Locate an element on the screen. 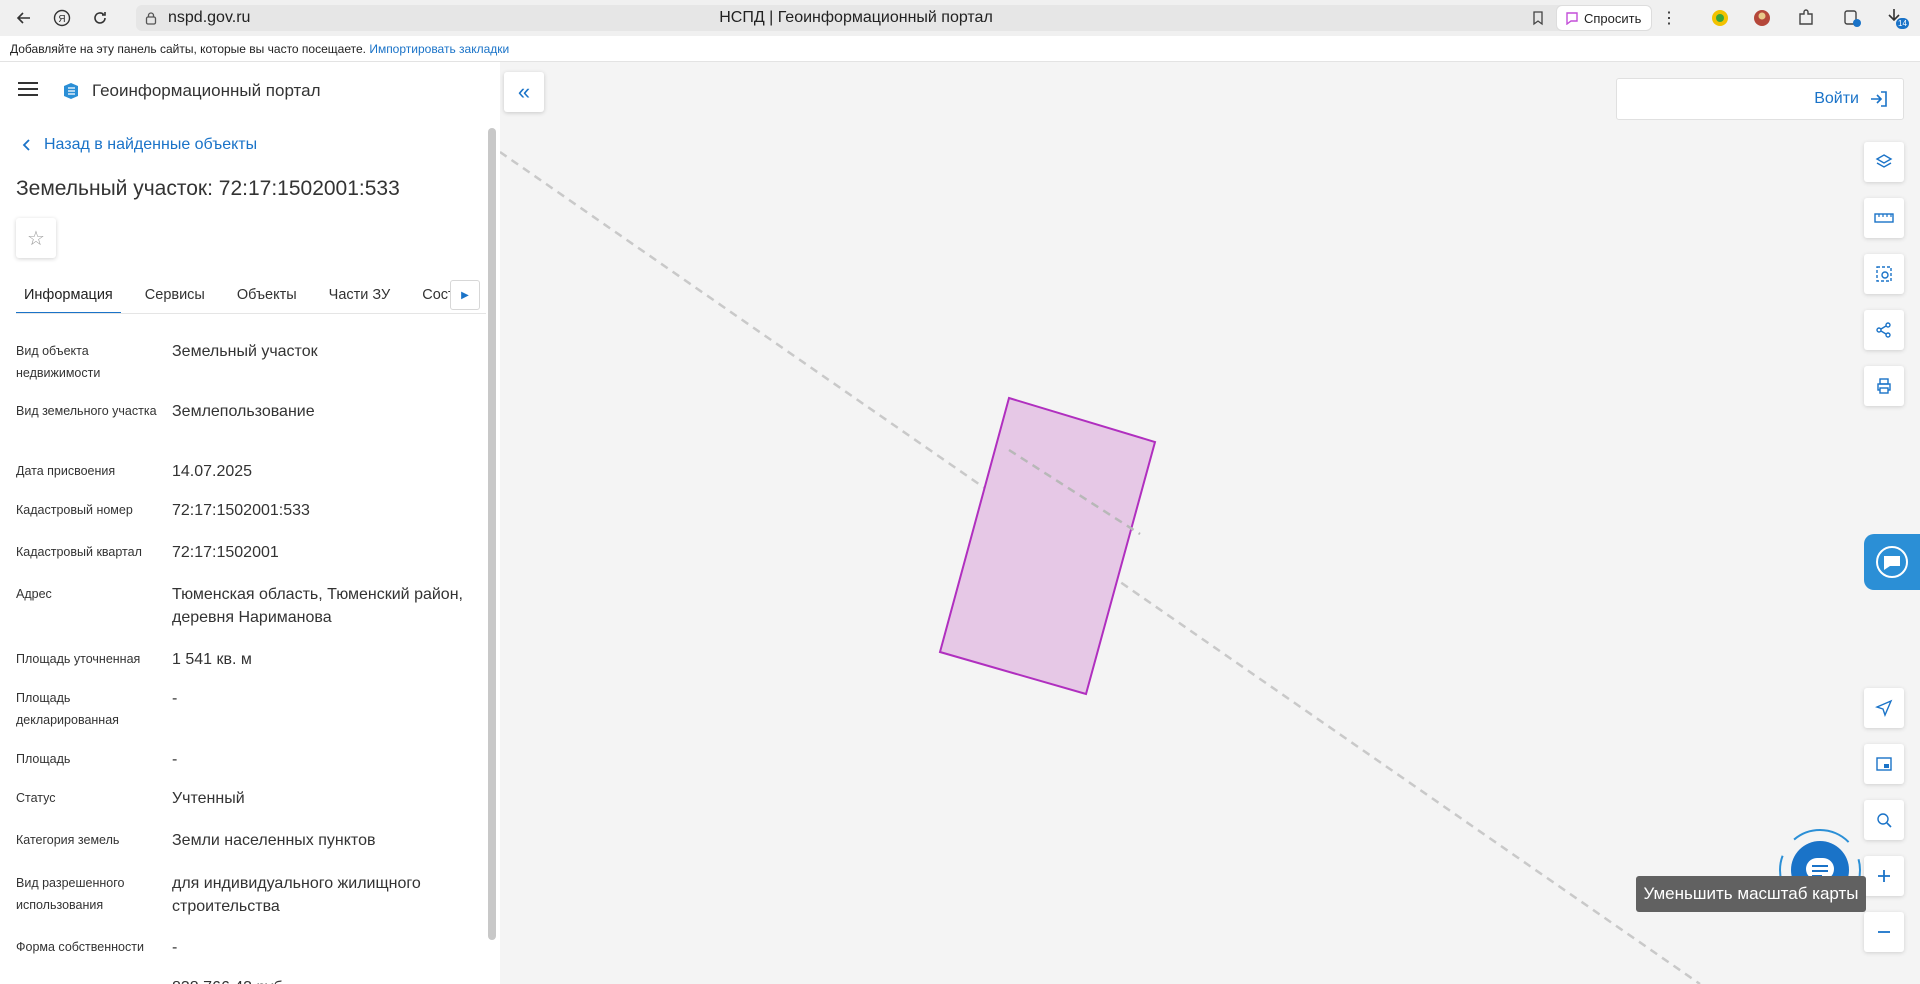  object-title: Земельный участок: 72:17:1502001:533 is located at coordinates (208, 188).